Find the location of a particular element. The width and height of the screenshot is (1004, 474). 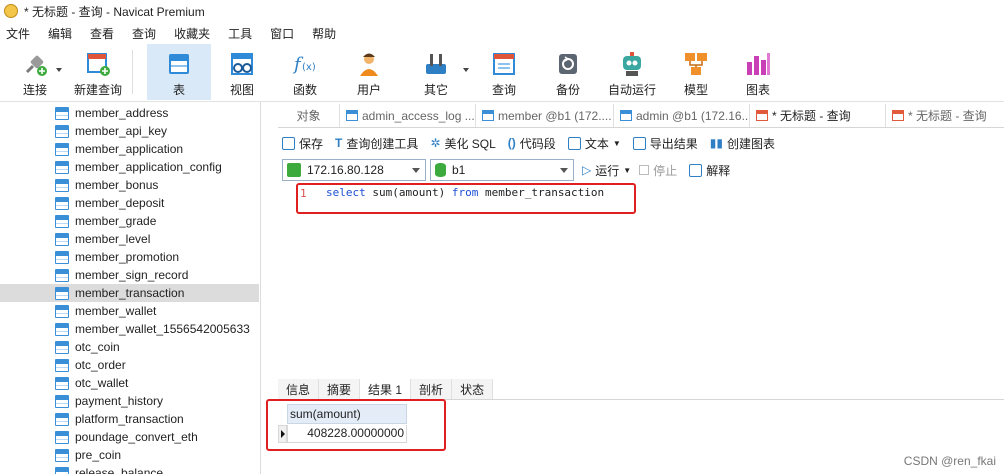

tree-item: member_promotion is located at coordinates (129, 257).